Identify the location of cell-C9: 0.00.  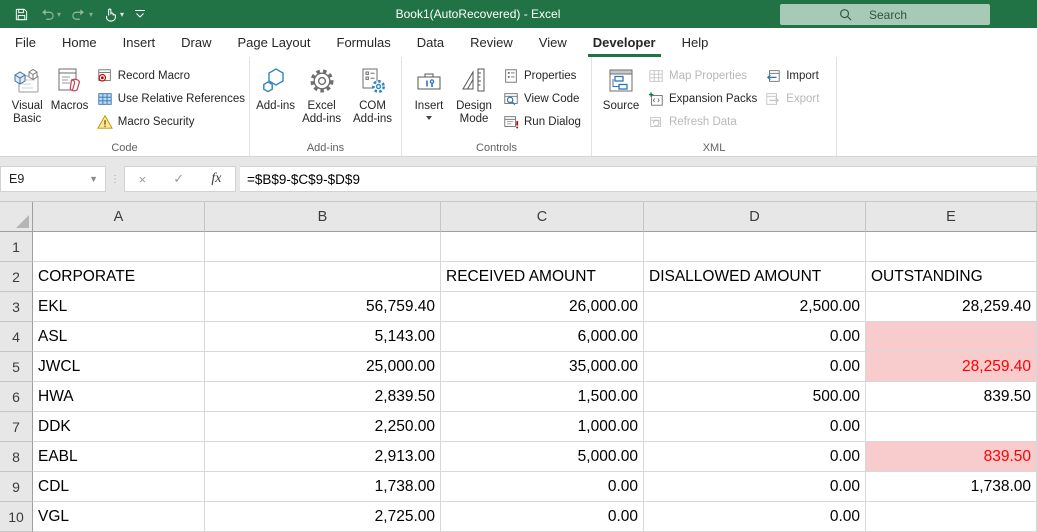
(542, 487).